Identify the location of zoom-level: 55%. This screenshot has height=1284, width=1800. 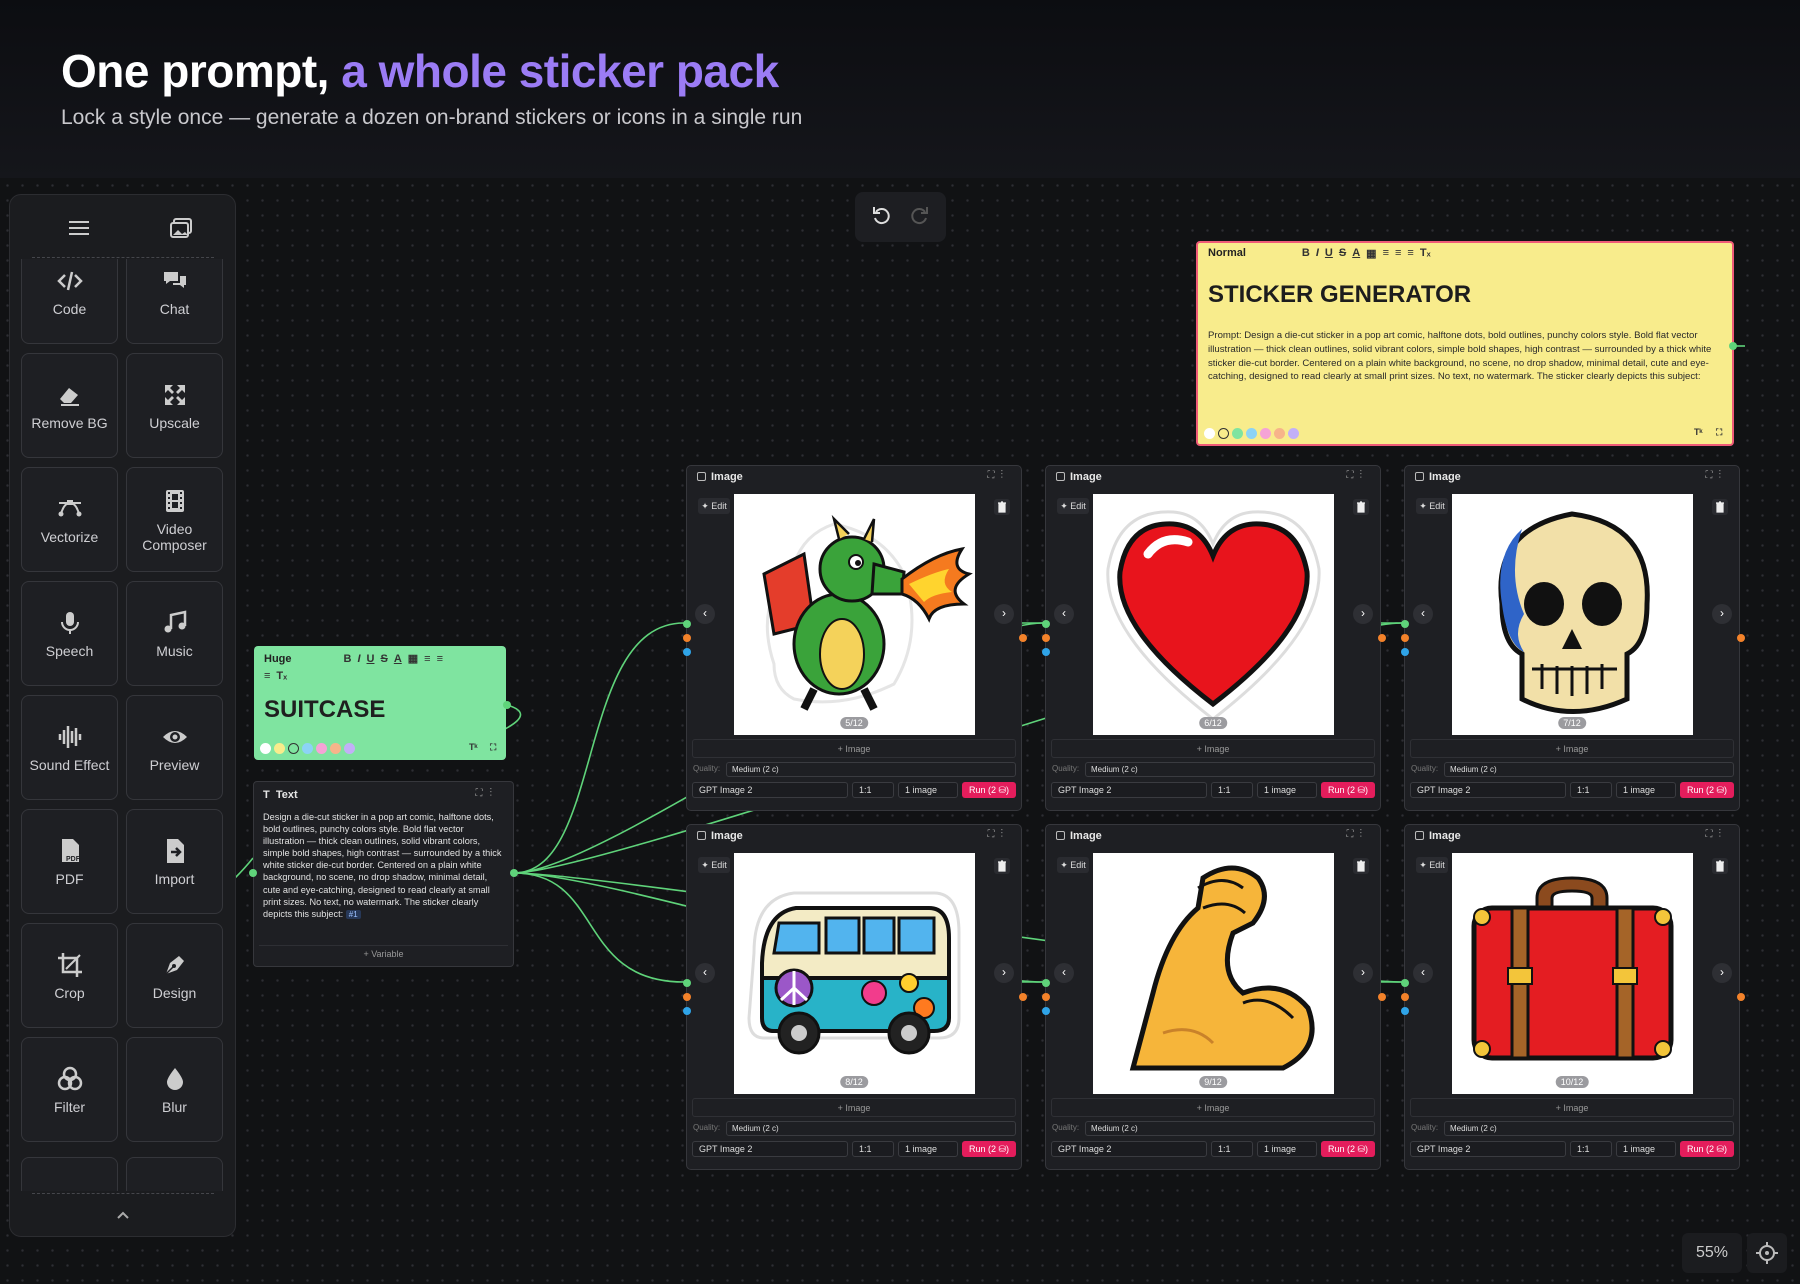
(1712, 1253).